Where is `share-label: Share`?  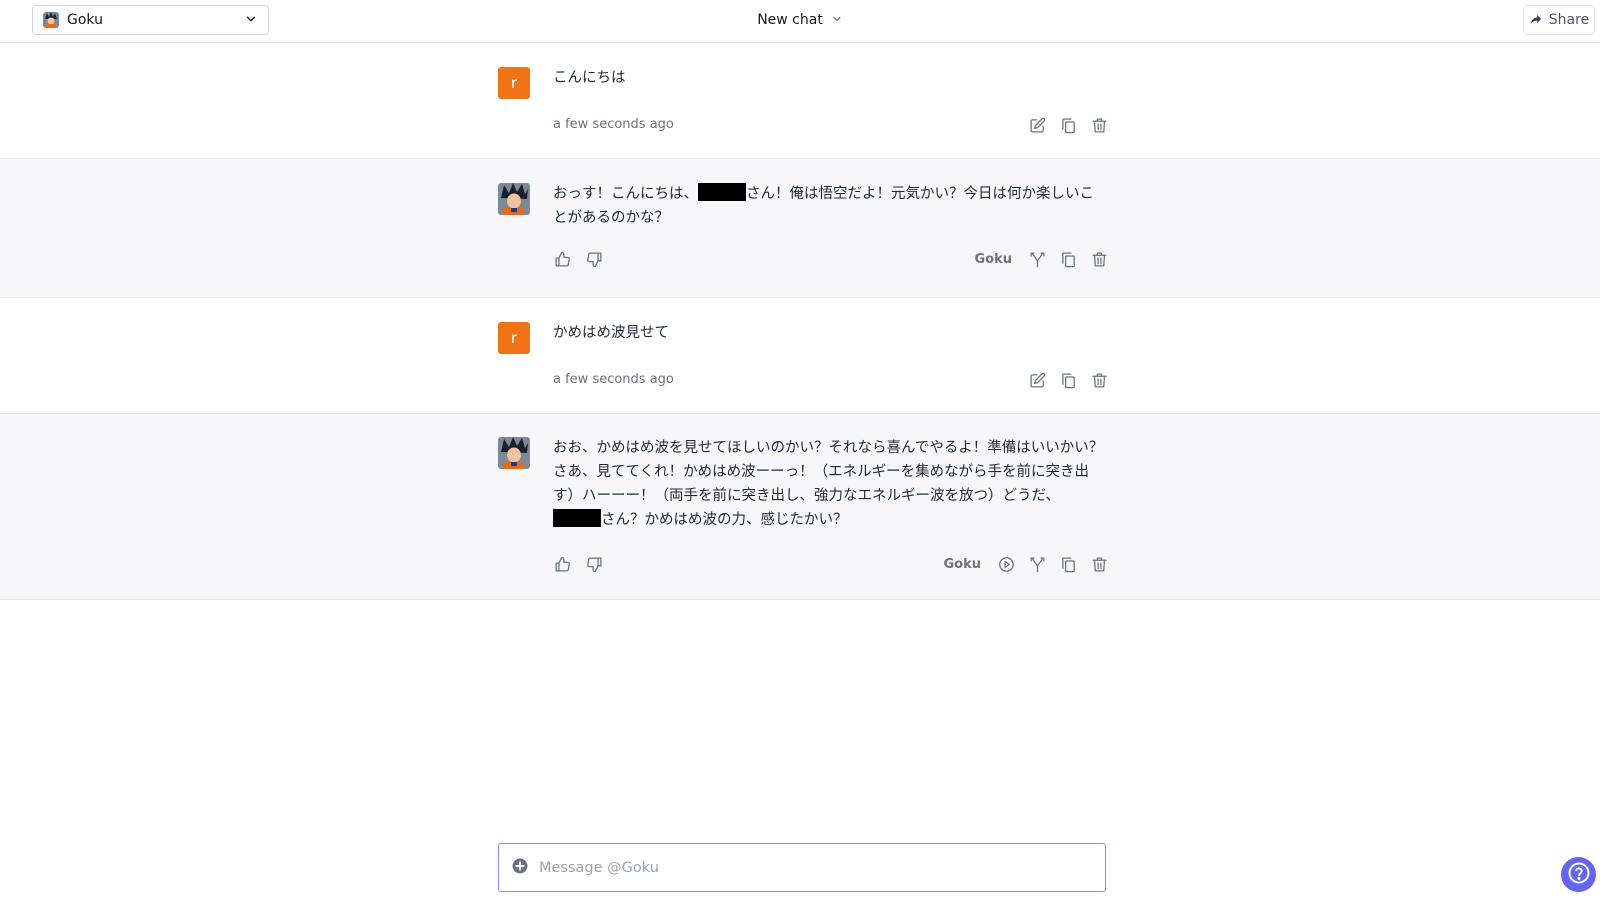
share-label: Share is located at coordinates (1569, 20).